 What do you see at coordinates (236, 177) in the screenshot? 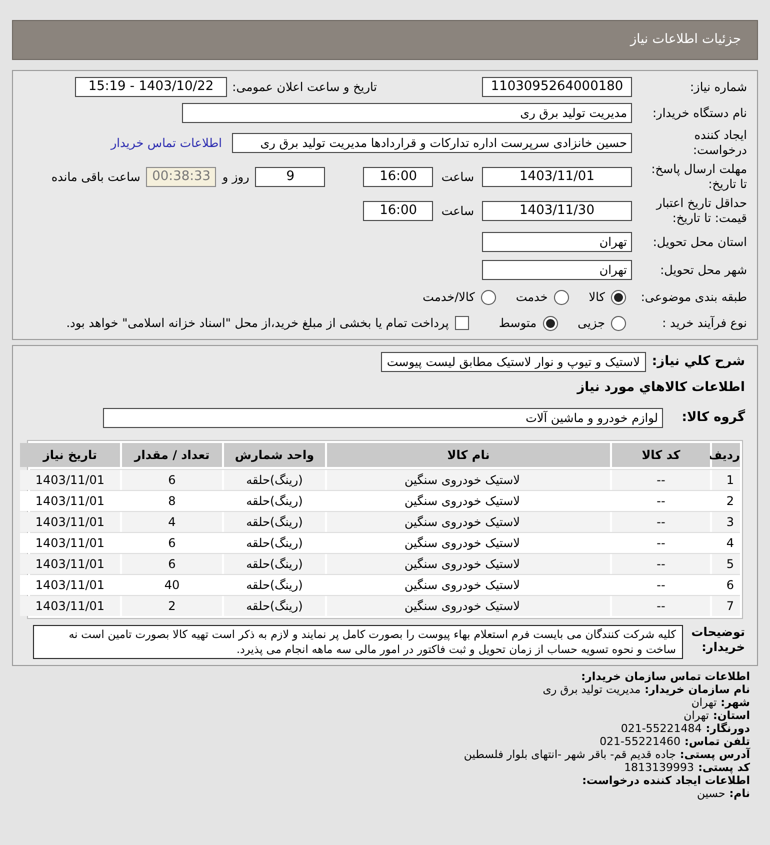
I see `field-label: روز و` at bounding box center [236, 177].